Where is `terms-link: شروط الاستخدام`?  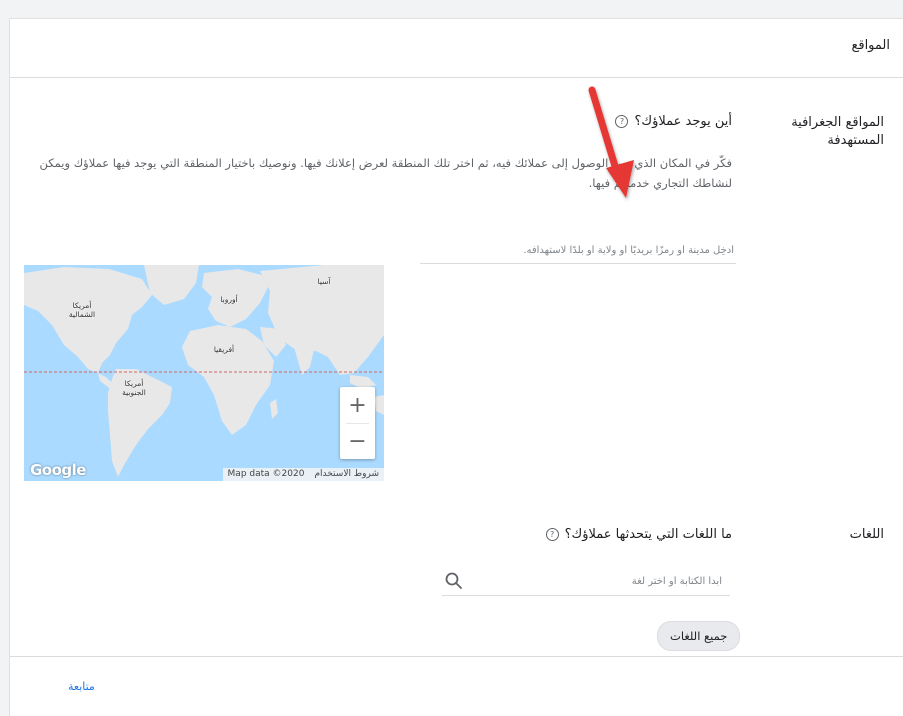
terms-link: شروط الاستخدام is located at coordinates (346, 474).